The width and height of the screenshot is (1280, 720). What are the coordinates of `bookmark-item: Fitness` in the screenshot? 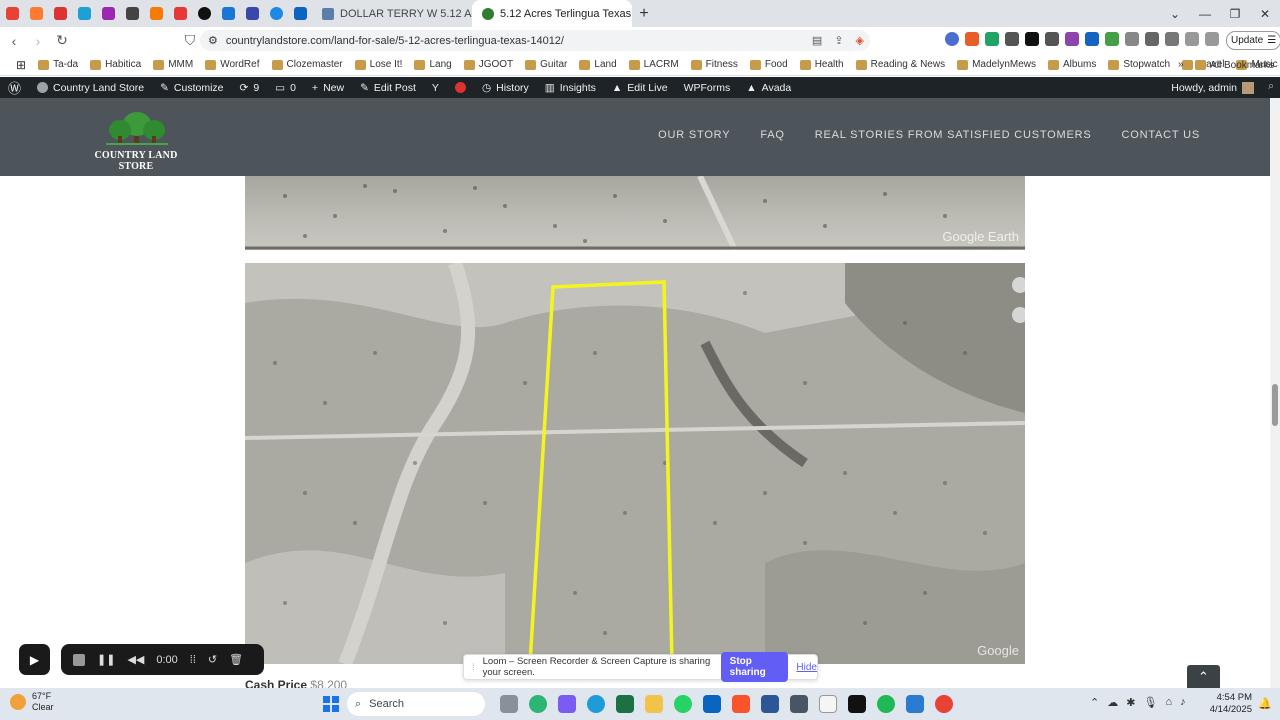 It's located at (714, 64).